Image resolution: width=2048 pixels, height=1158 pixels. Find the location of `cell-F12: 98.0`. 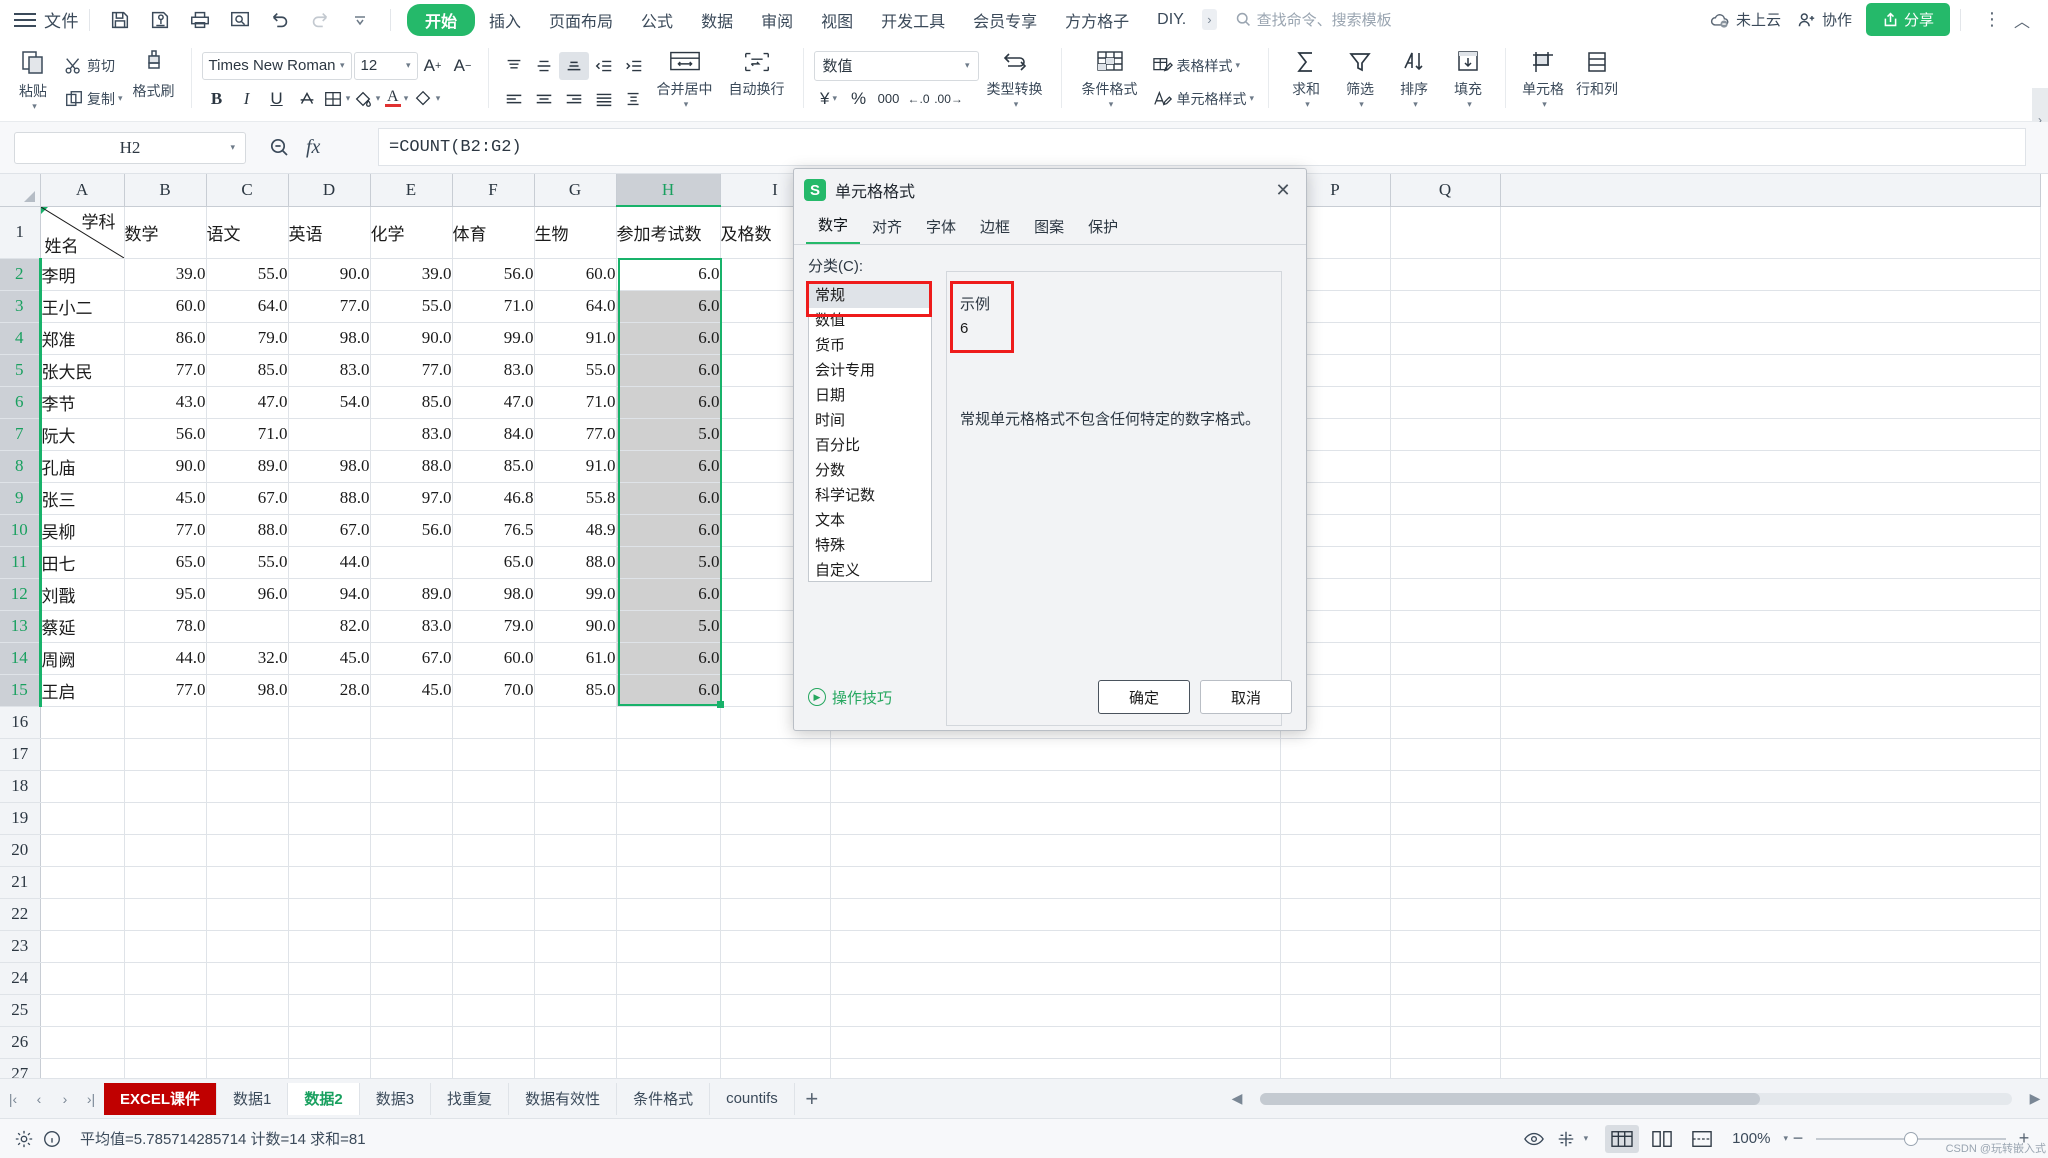

cell-F12: 98.0 is located at coordinates (493, 594).